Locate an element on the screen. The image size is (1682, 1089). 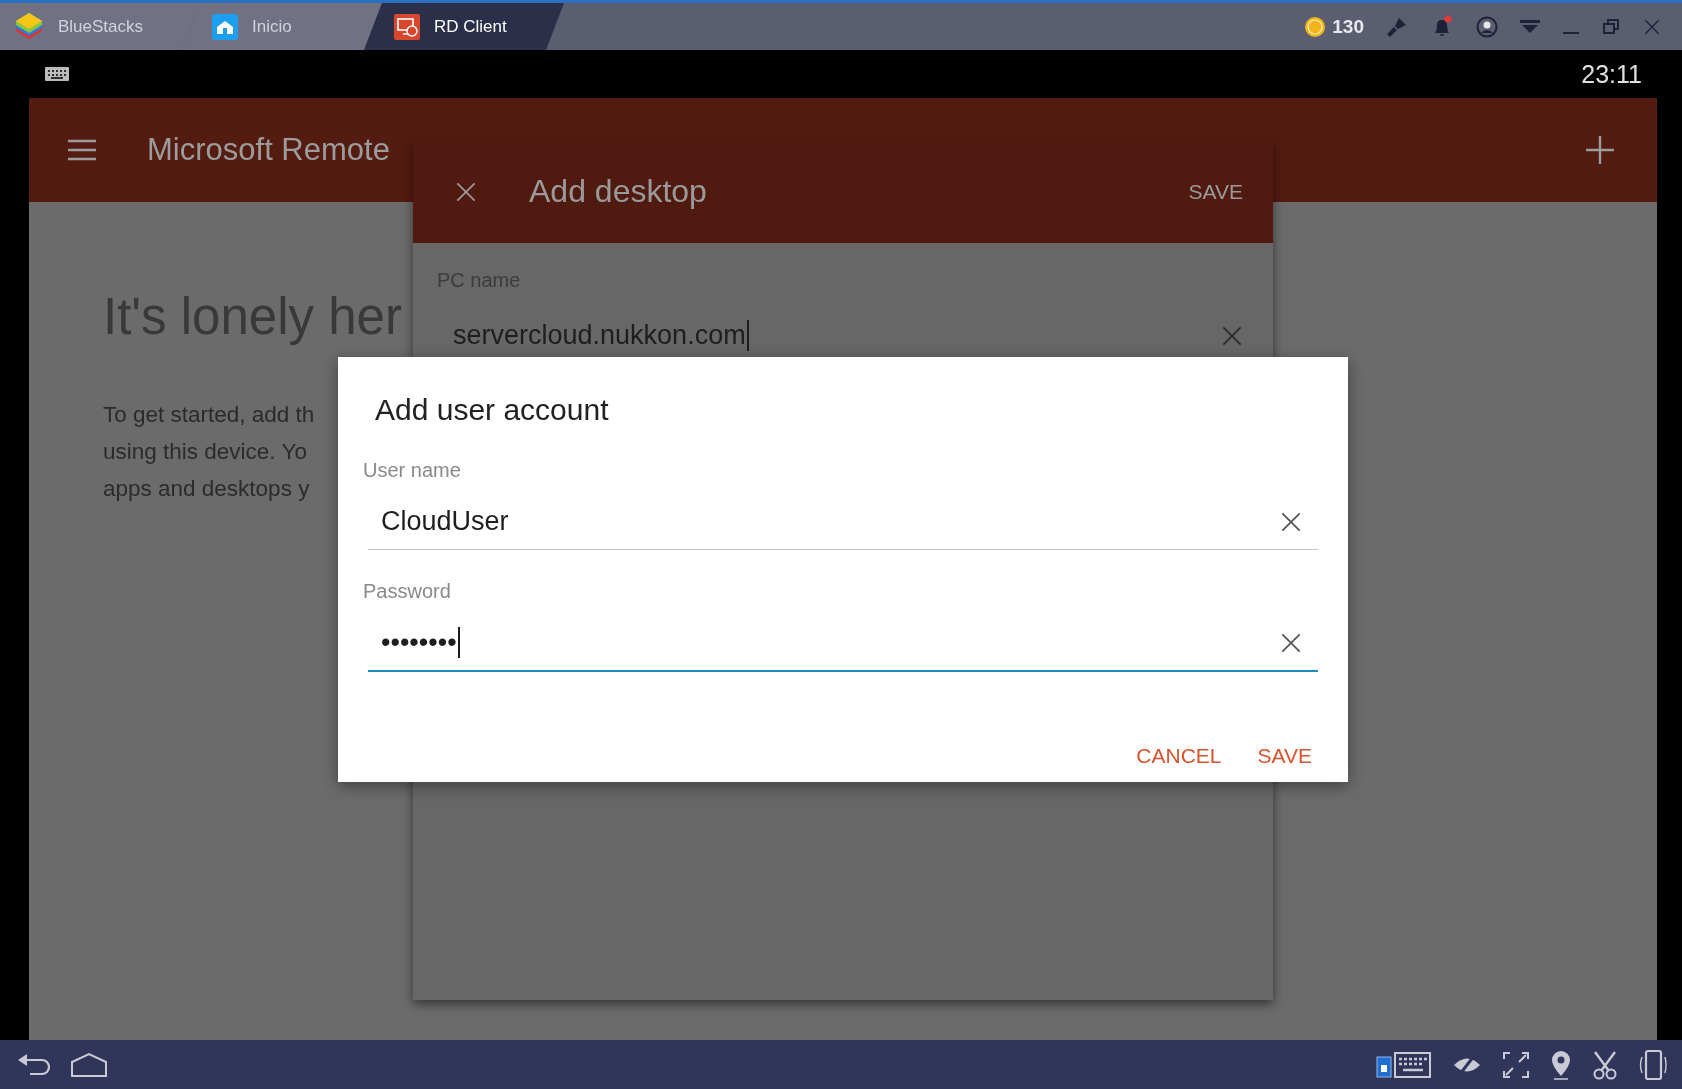
coin-count: 130 is located at coordinates (1348, 26).